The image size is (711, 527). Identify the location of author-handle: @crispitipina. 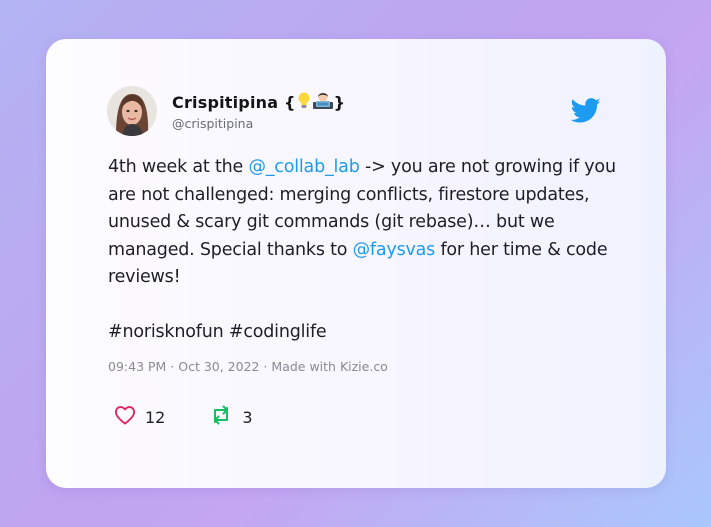
(258, 123).